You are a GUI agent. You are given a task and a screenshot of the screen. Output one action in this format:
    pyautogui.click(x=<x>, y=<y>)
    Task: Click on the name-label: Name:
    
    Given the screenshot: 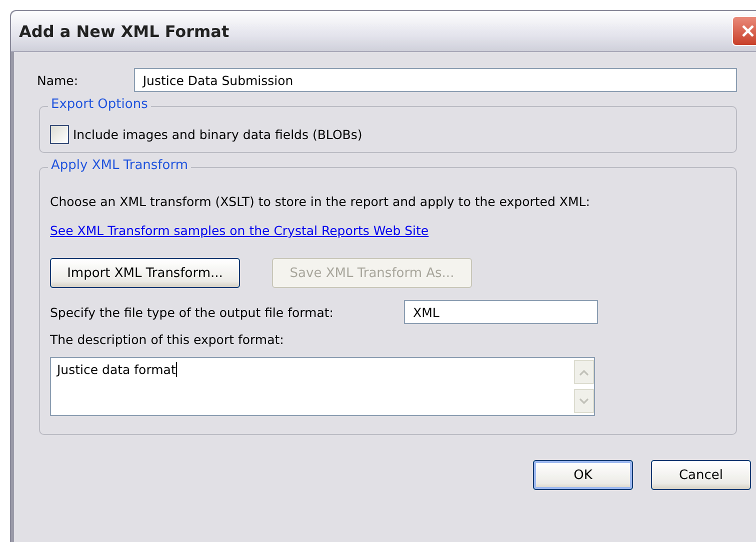 What is the action you would take?
    pyautogui.click(x=58, y=80)
    